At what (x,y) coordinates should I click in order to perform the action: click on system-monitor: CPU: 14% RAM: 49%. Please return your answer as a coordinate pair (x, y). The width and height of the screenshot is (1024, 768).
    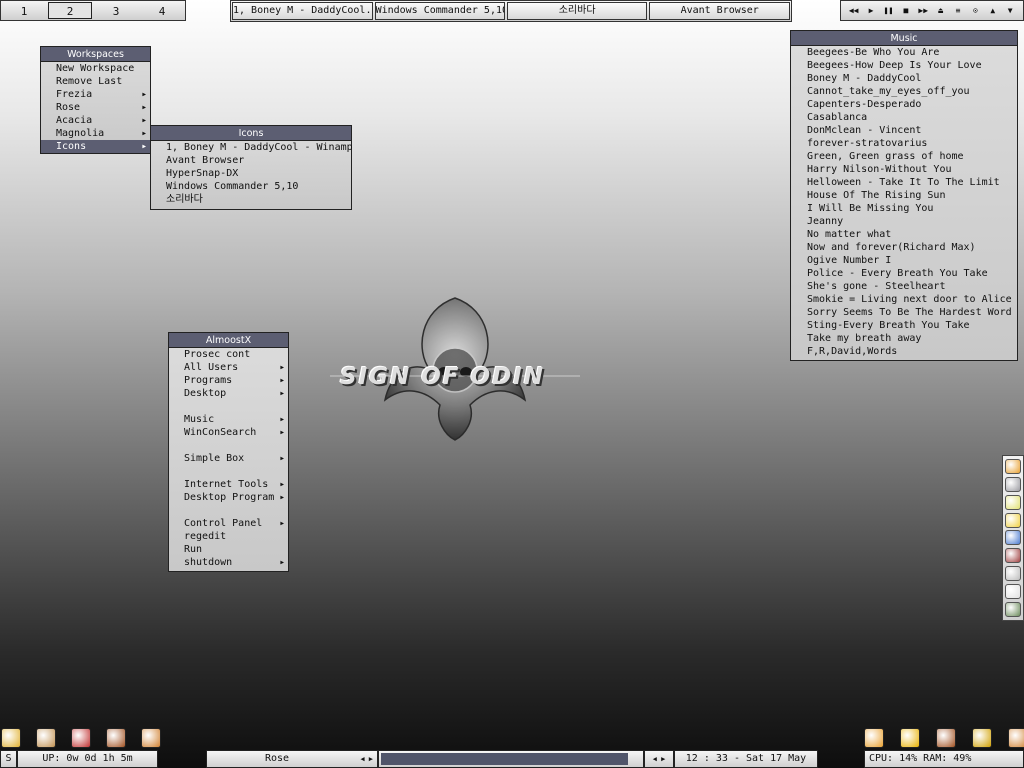
    Looking at the image, I should click on (944, 759).